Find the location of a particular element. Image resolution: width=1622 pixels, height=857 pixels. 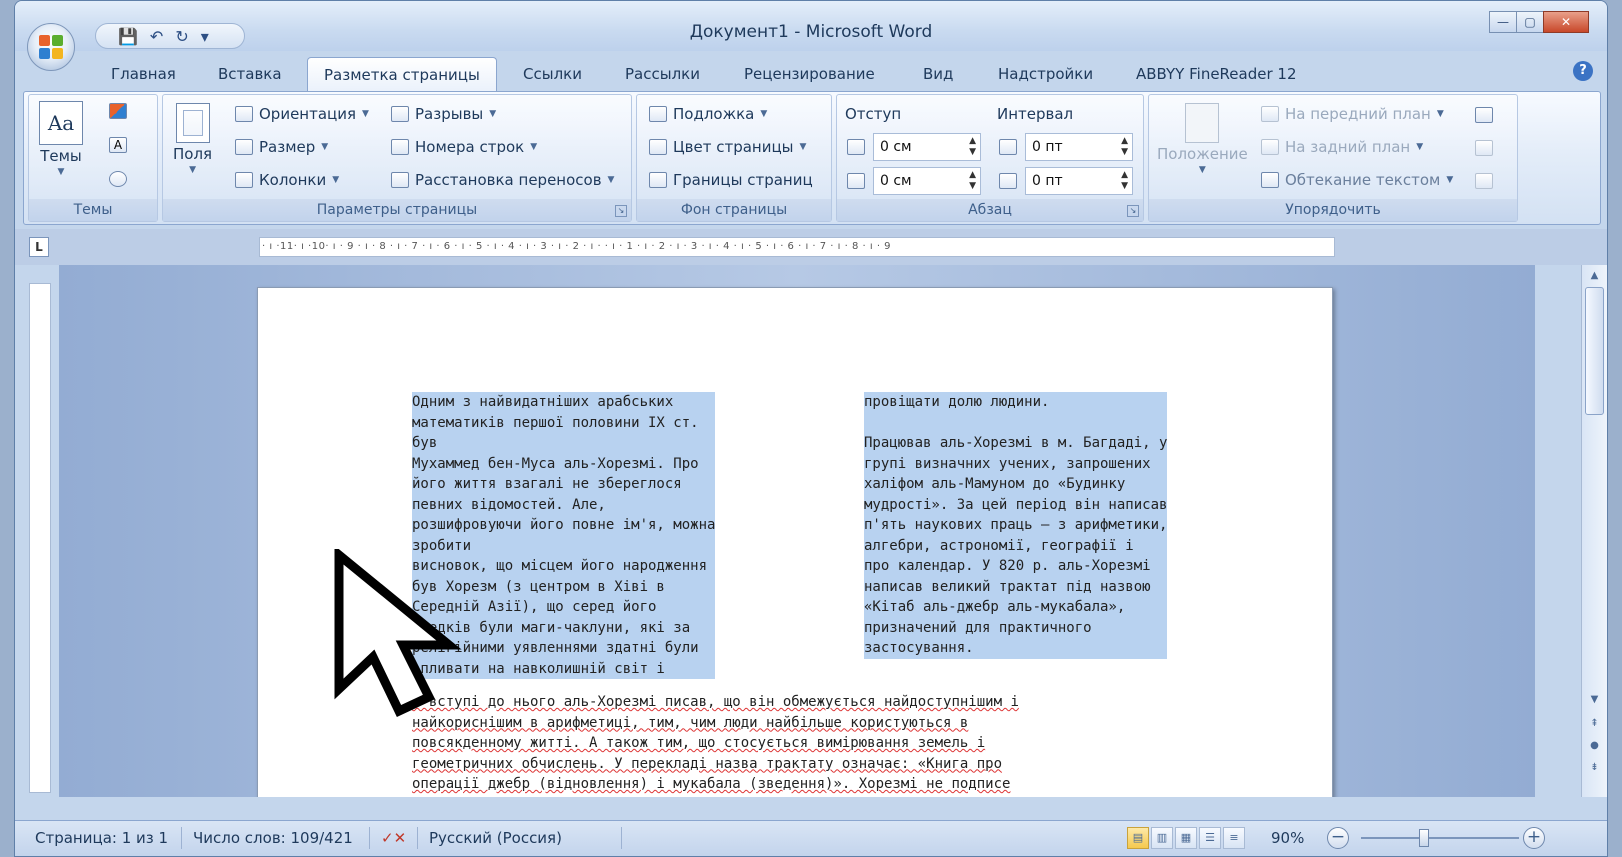

text-line: Мухаммед бен-Муса аль-Хорезмі. Про is located at coordinates (564, 463).